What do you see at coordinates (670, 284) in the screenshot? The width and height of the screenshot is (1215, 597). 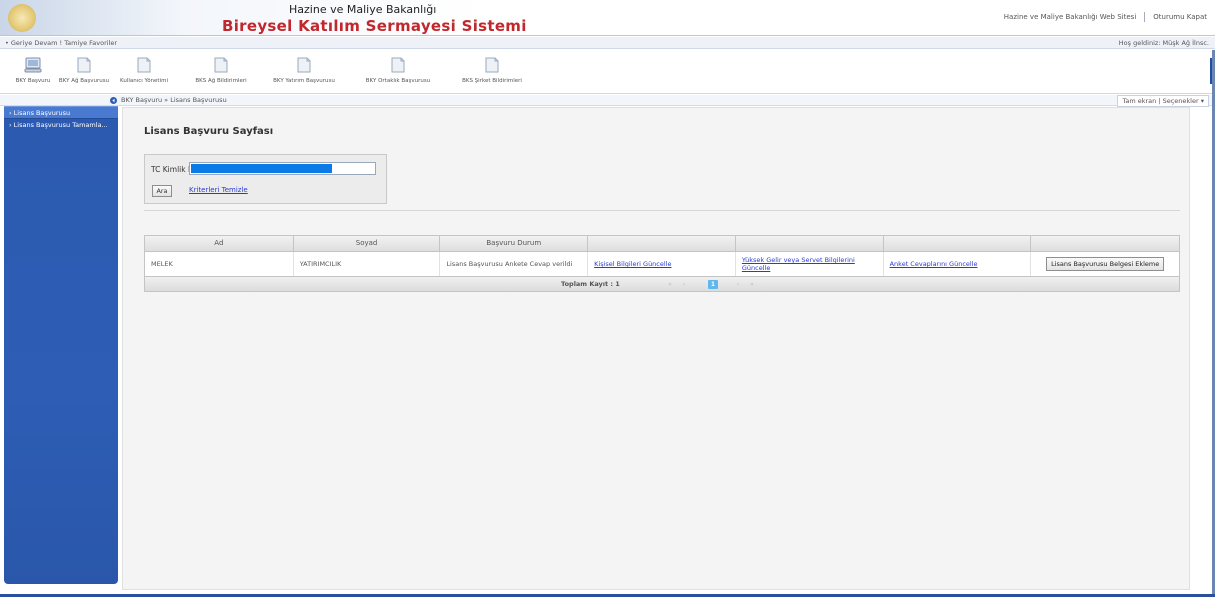 I see `first-page-icon: «` at bounding box center [670, 284].